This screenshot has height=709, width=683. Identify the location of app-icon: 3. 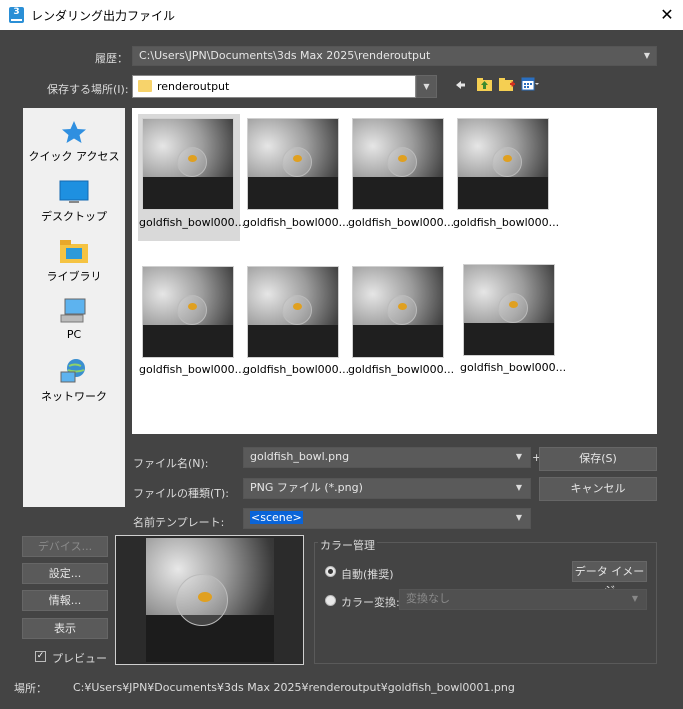
(16, 15).